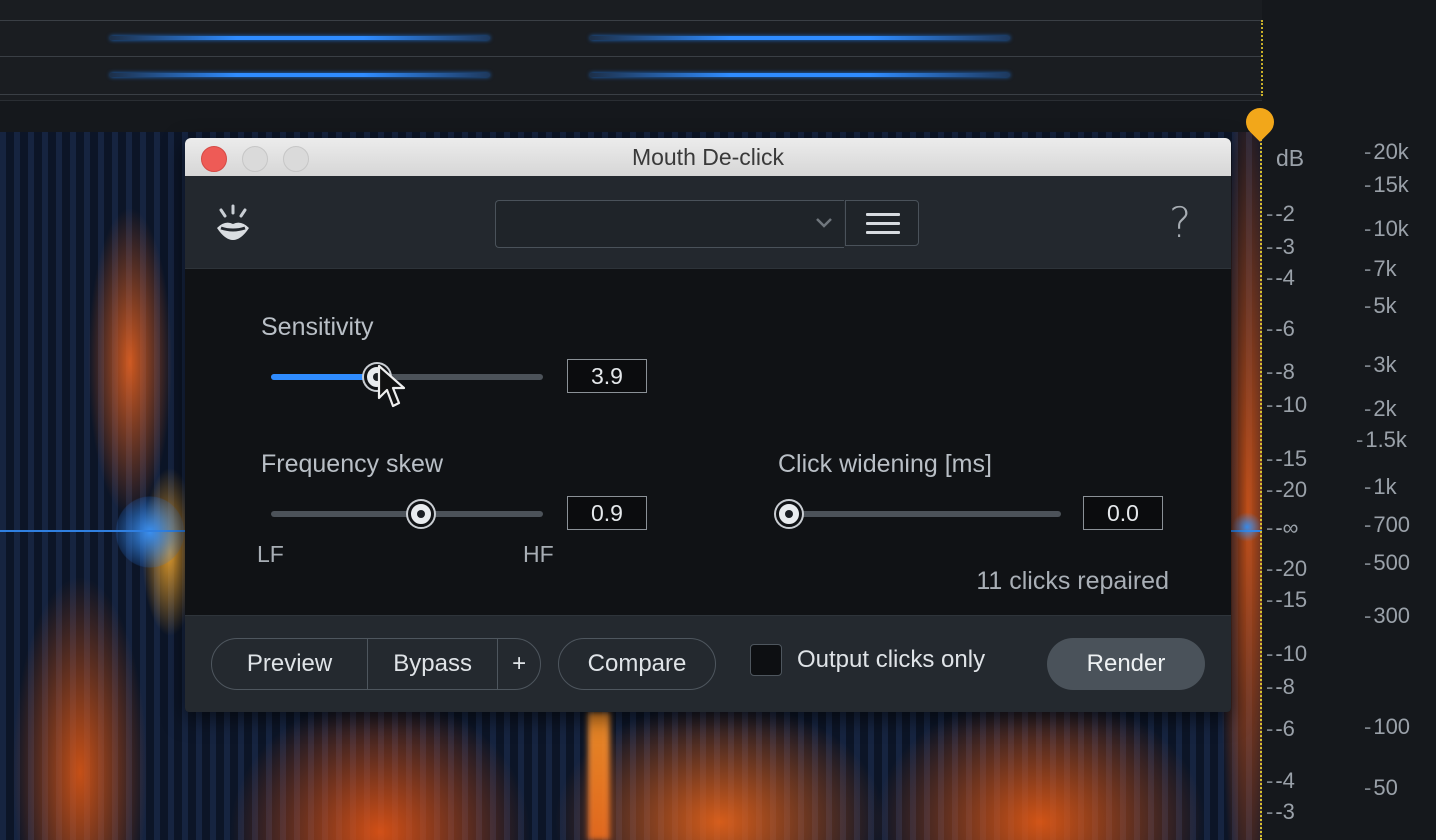 The width and height of the screenshot is (1436, 840). What do you see at coordinates (1072, 581) in the screenshot?
I see `clicks-repaired-status: 11 clicks repaired` at bounding box center [1072, 581].